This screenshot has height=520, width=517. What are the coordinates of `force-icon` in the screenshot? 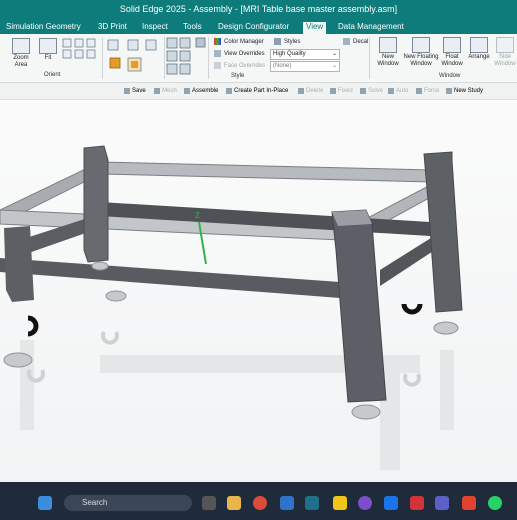 It's located at (419, 91).